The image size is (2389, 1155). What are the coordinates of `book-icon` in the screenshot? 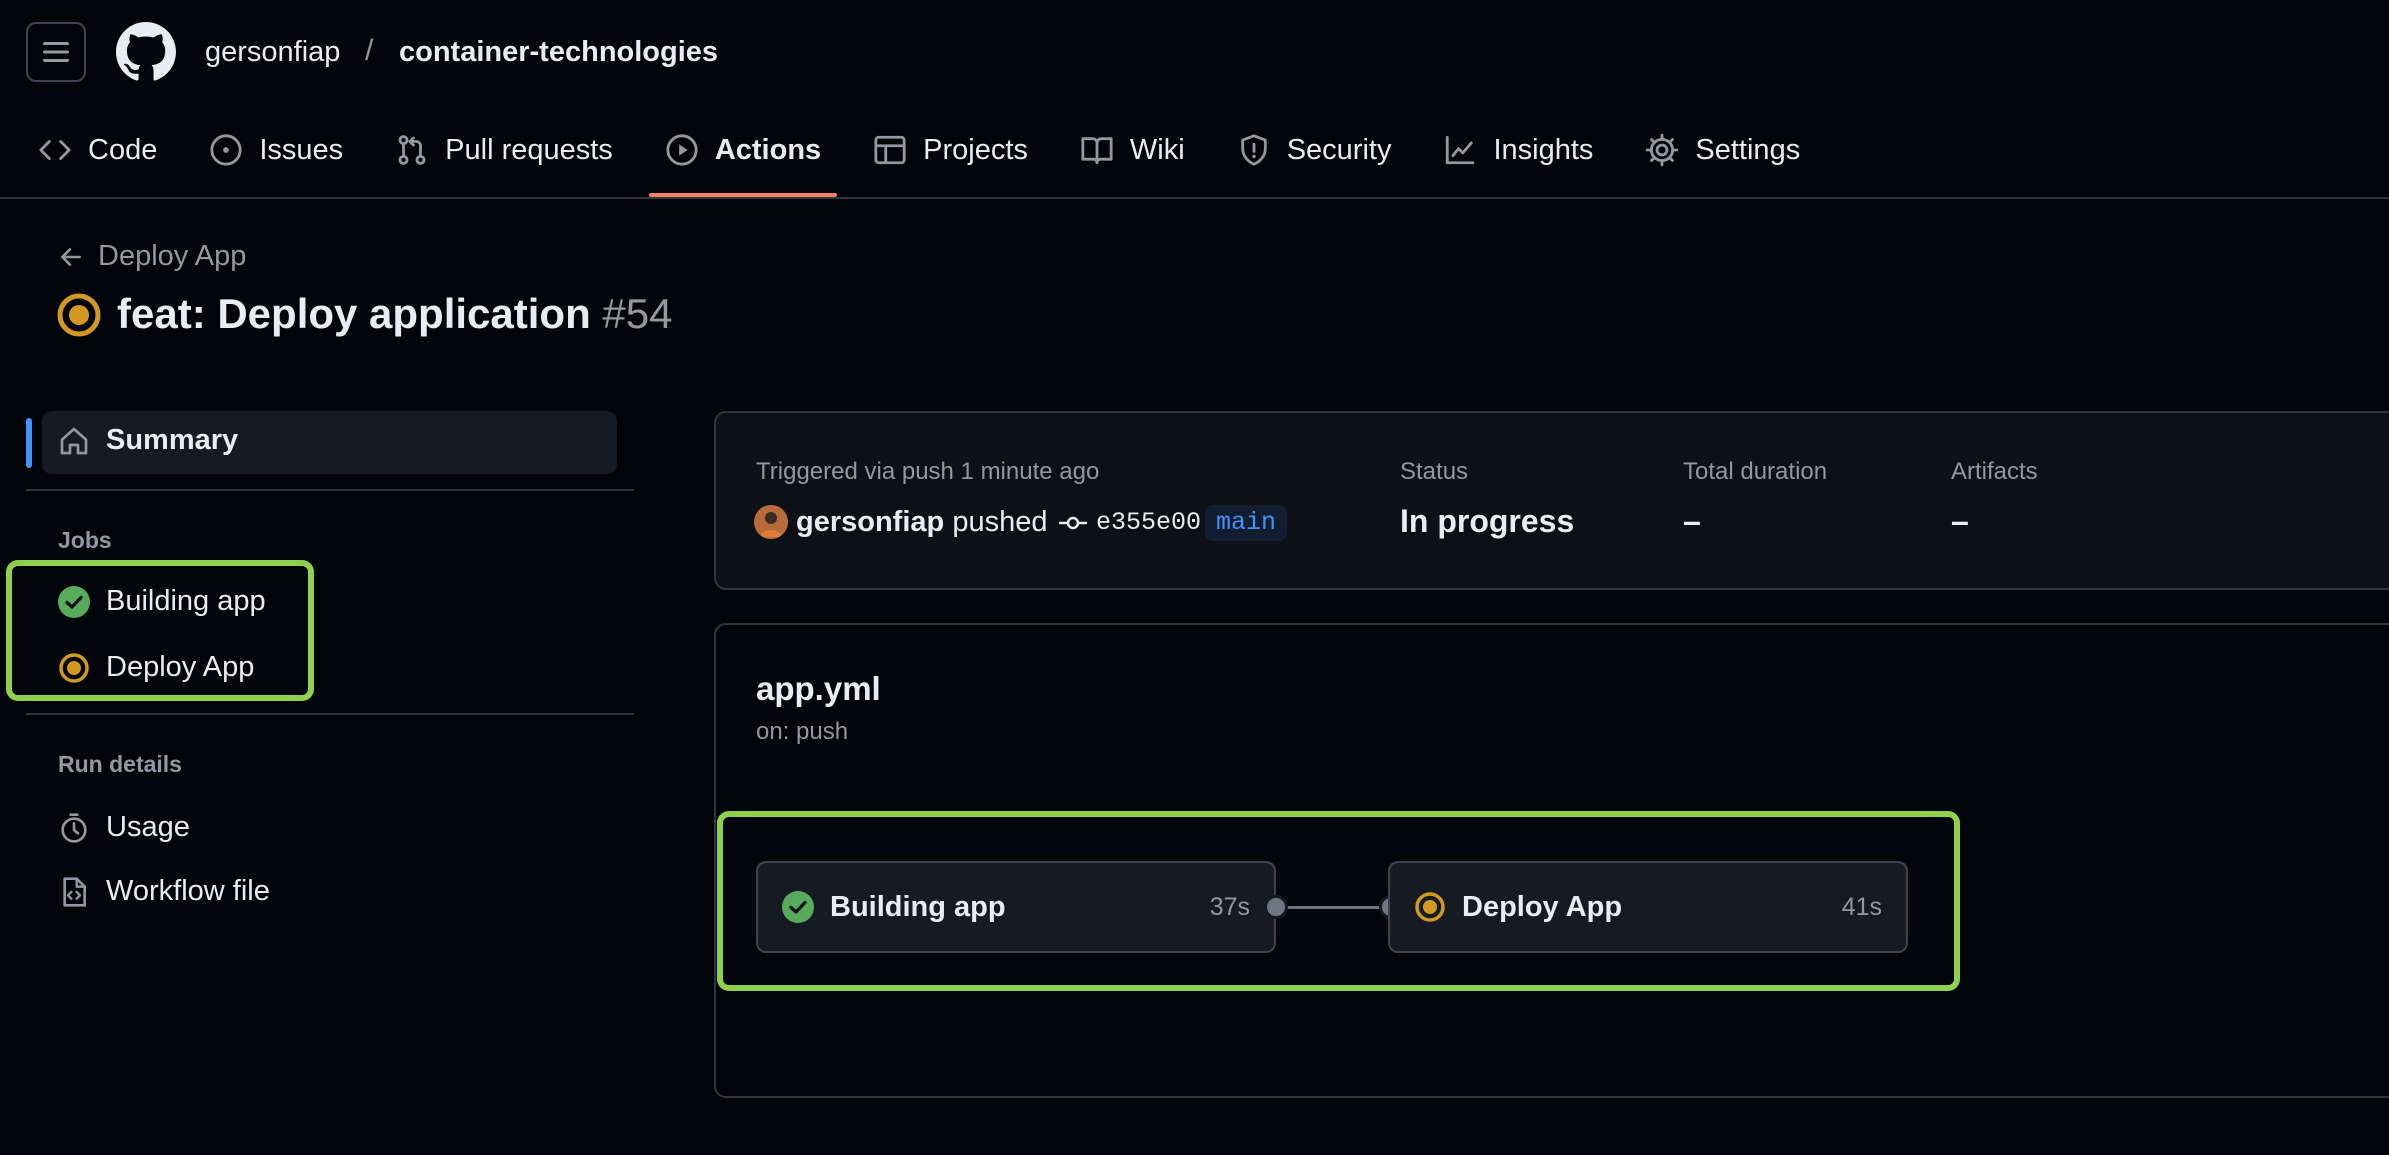 It's located at (1097, 151).